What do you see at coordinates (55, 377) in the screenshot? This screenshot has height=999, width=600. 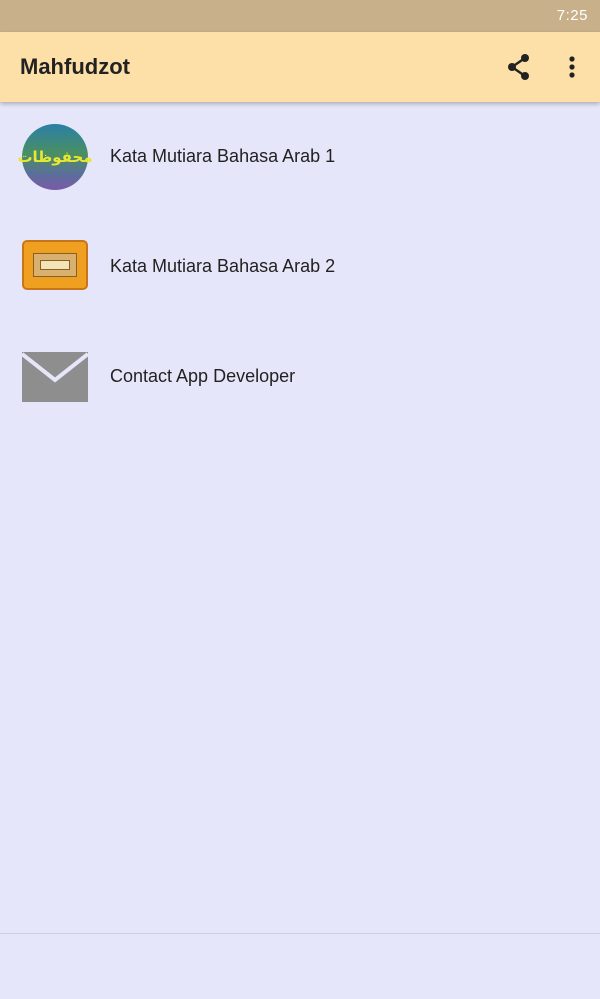 I see `mail-icon` at bounding box center [55, 377].